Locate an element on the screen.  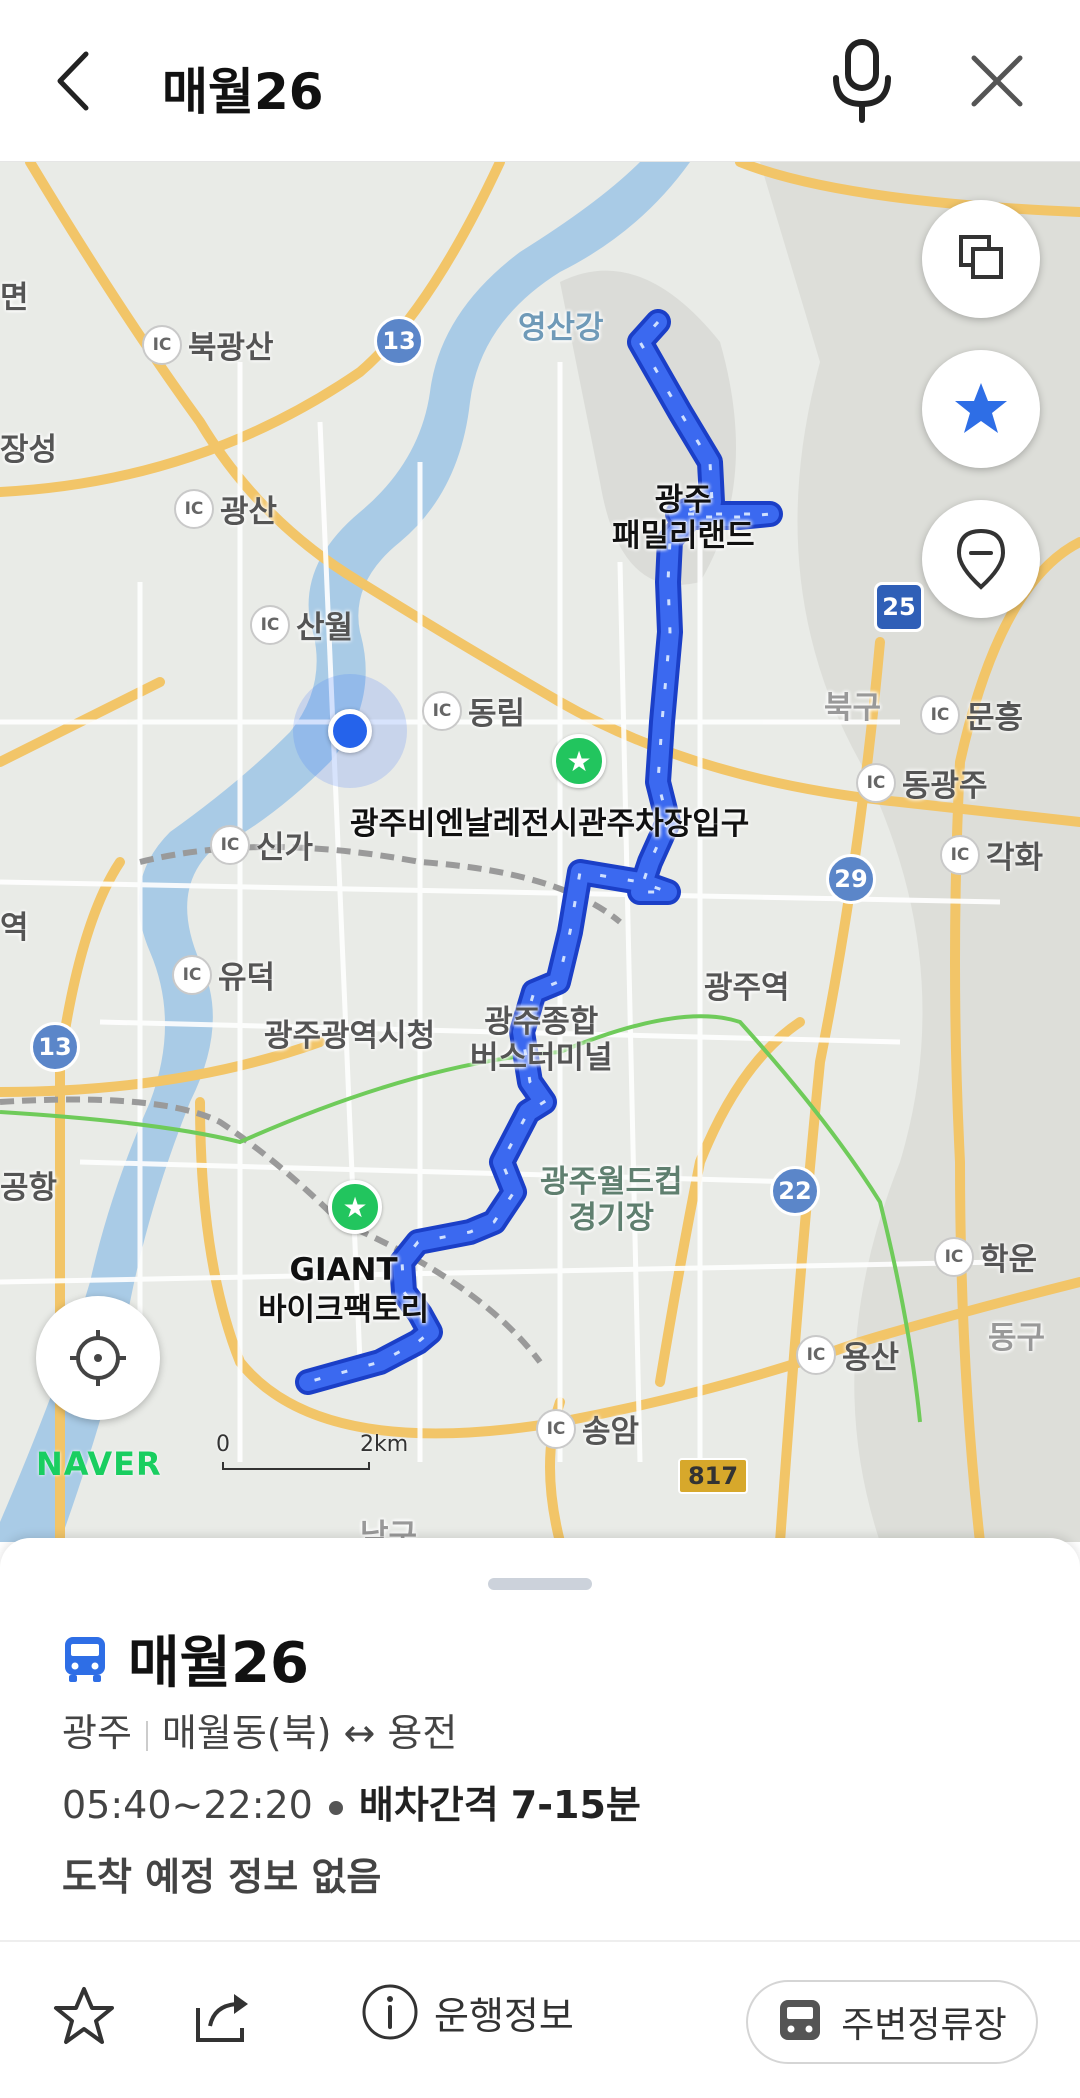
ic-yongsan: IC 용산 is located at coordinates (847, 1354).